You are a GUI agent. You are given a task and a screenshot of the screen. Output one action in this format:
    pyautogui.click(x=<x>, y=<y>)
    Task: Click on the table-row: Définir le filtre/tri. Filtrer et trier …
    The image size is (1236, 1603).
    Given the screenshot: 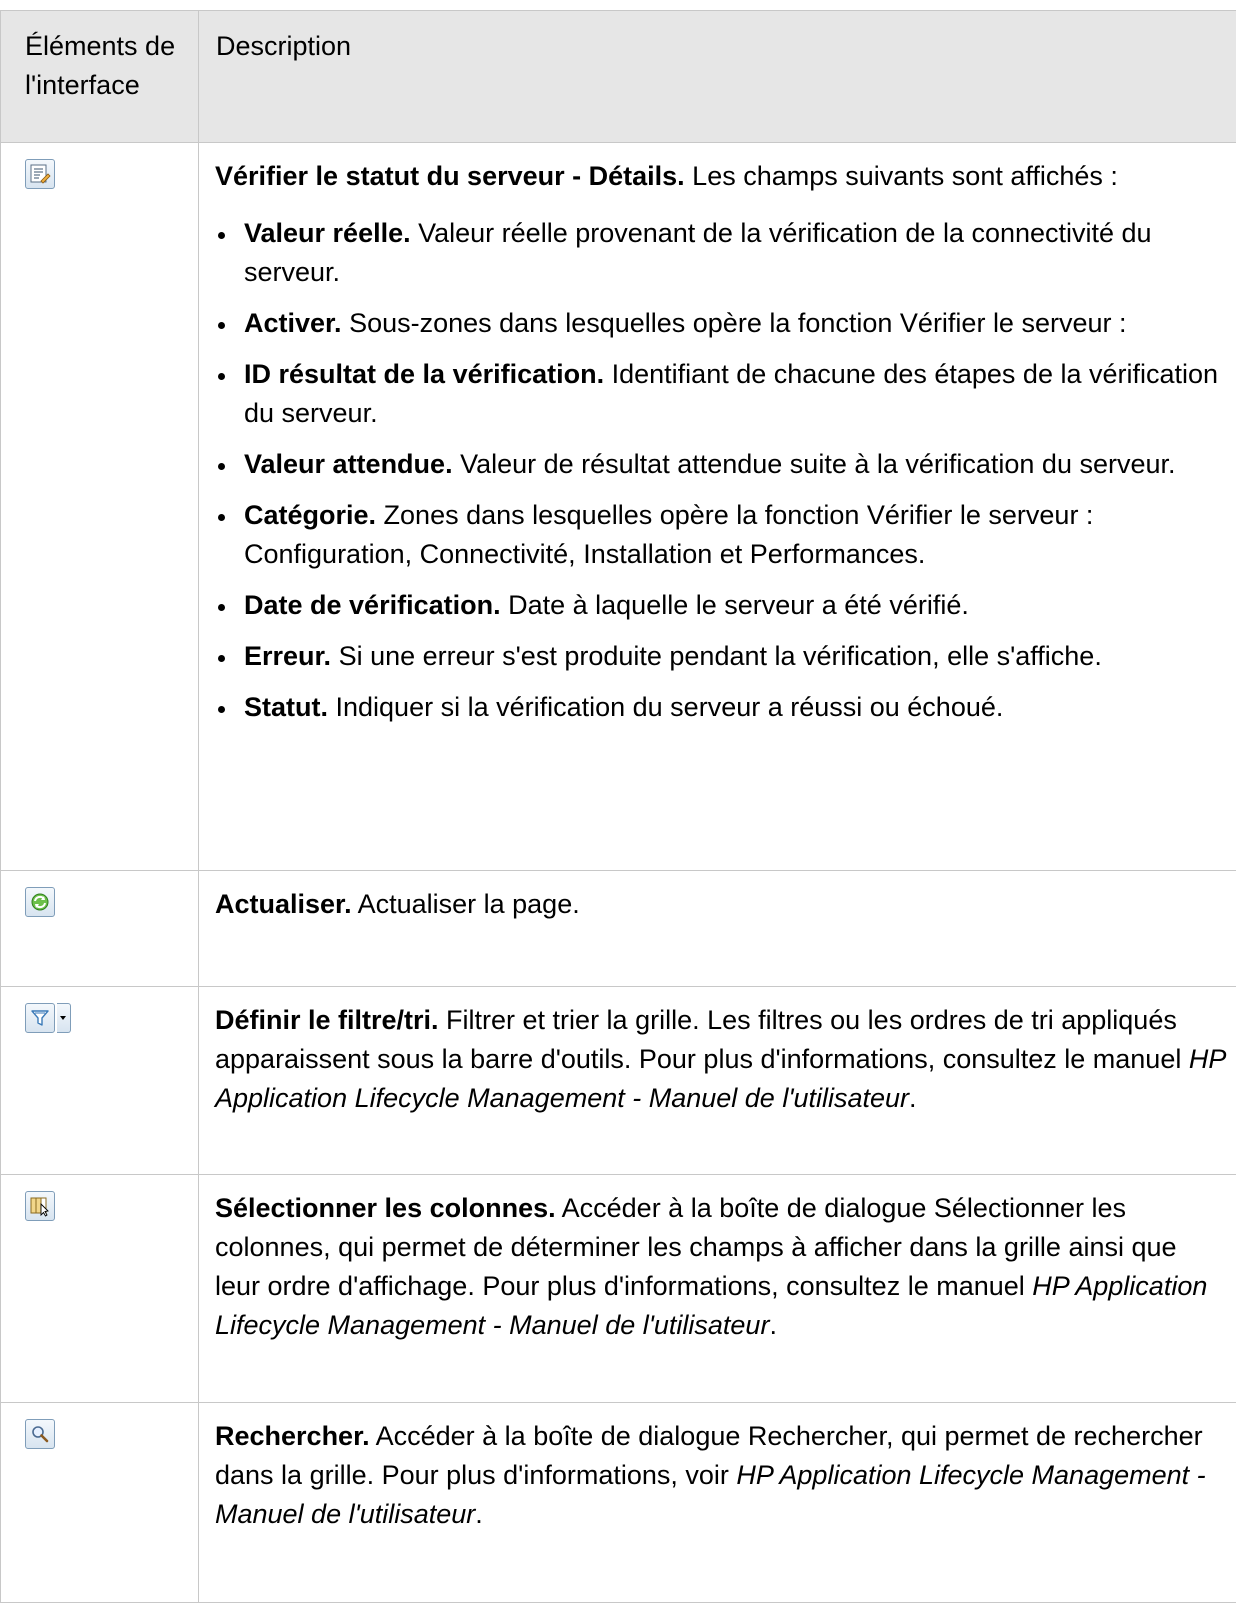 What is the action you would take?
    pyautogui.click(x=618, y=1081)
    